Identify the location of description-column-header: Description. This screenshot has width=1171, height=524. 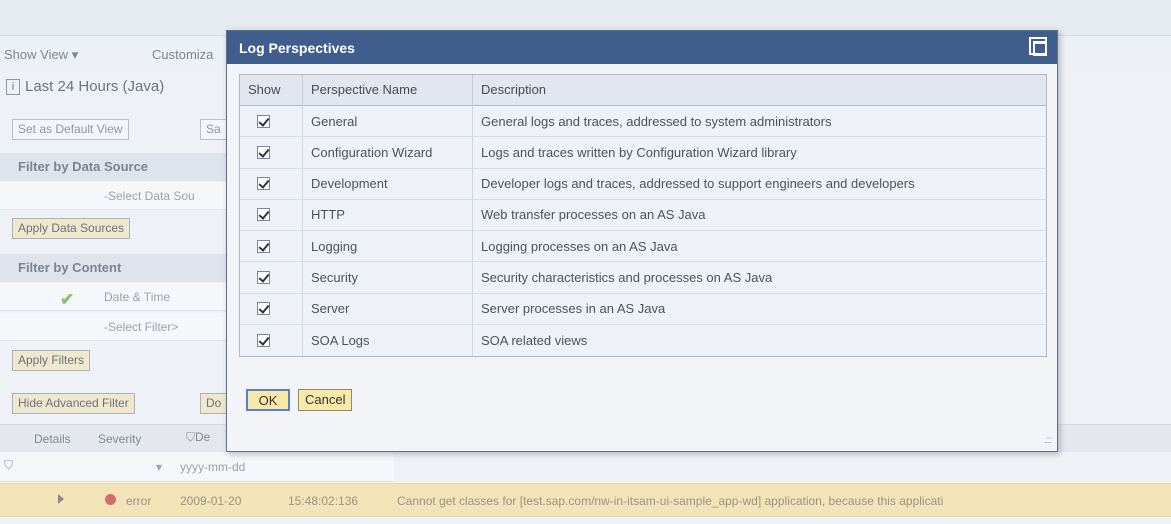
(759, 90).